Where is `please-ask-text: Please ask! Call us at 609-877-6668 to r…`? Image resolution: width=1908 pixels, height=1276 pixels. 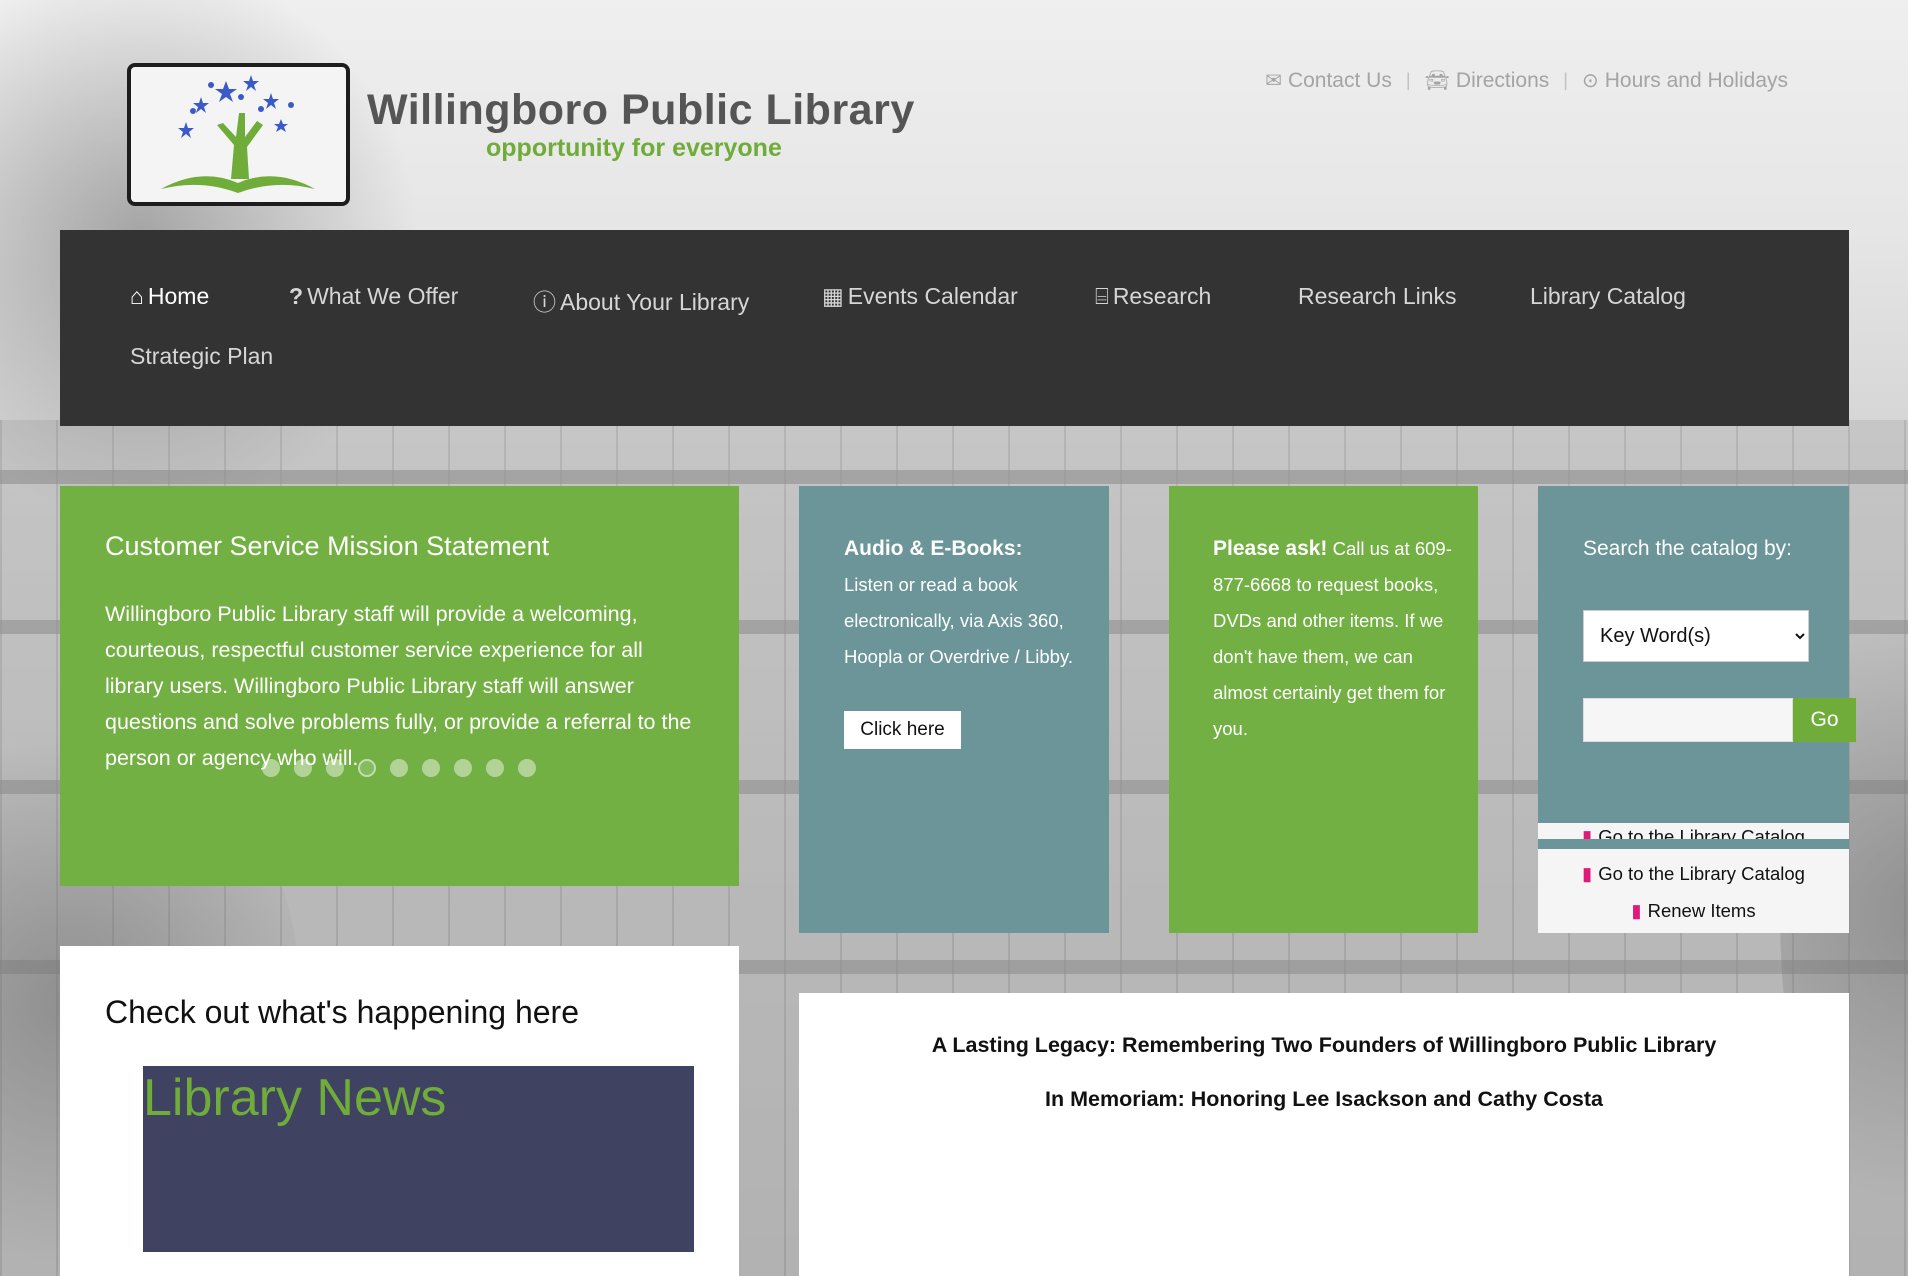
please-ask-text: Please ask! Call us at 609-877-6668 to r… is located at coordinates (1333, 639).